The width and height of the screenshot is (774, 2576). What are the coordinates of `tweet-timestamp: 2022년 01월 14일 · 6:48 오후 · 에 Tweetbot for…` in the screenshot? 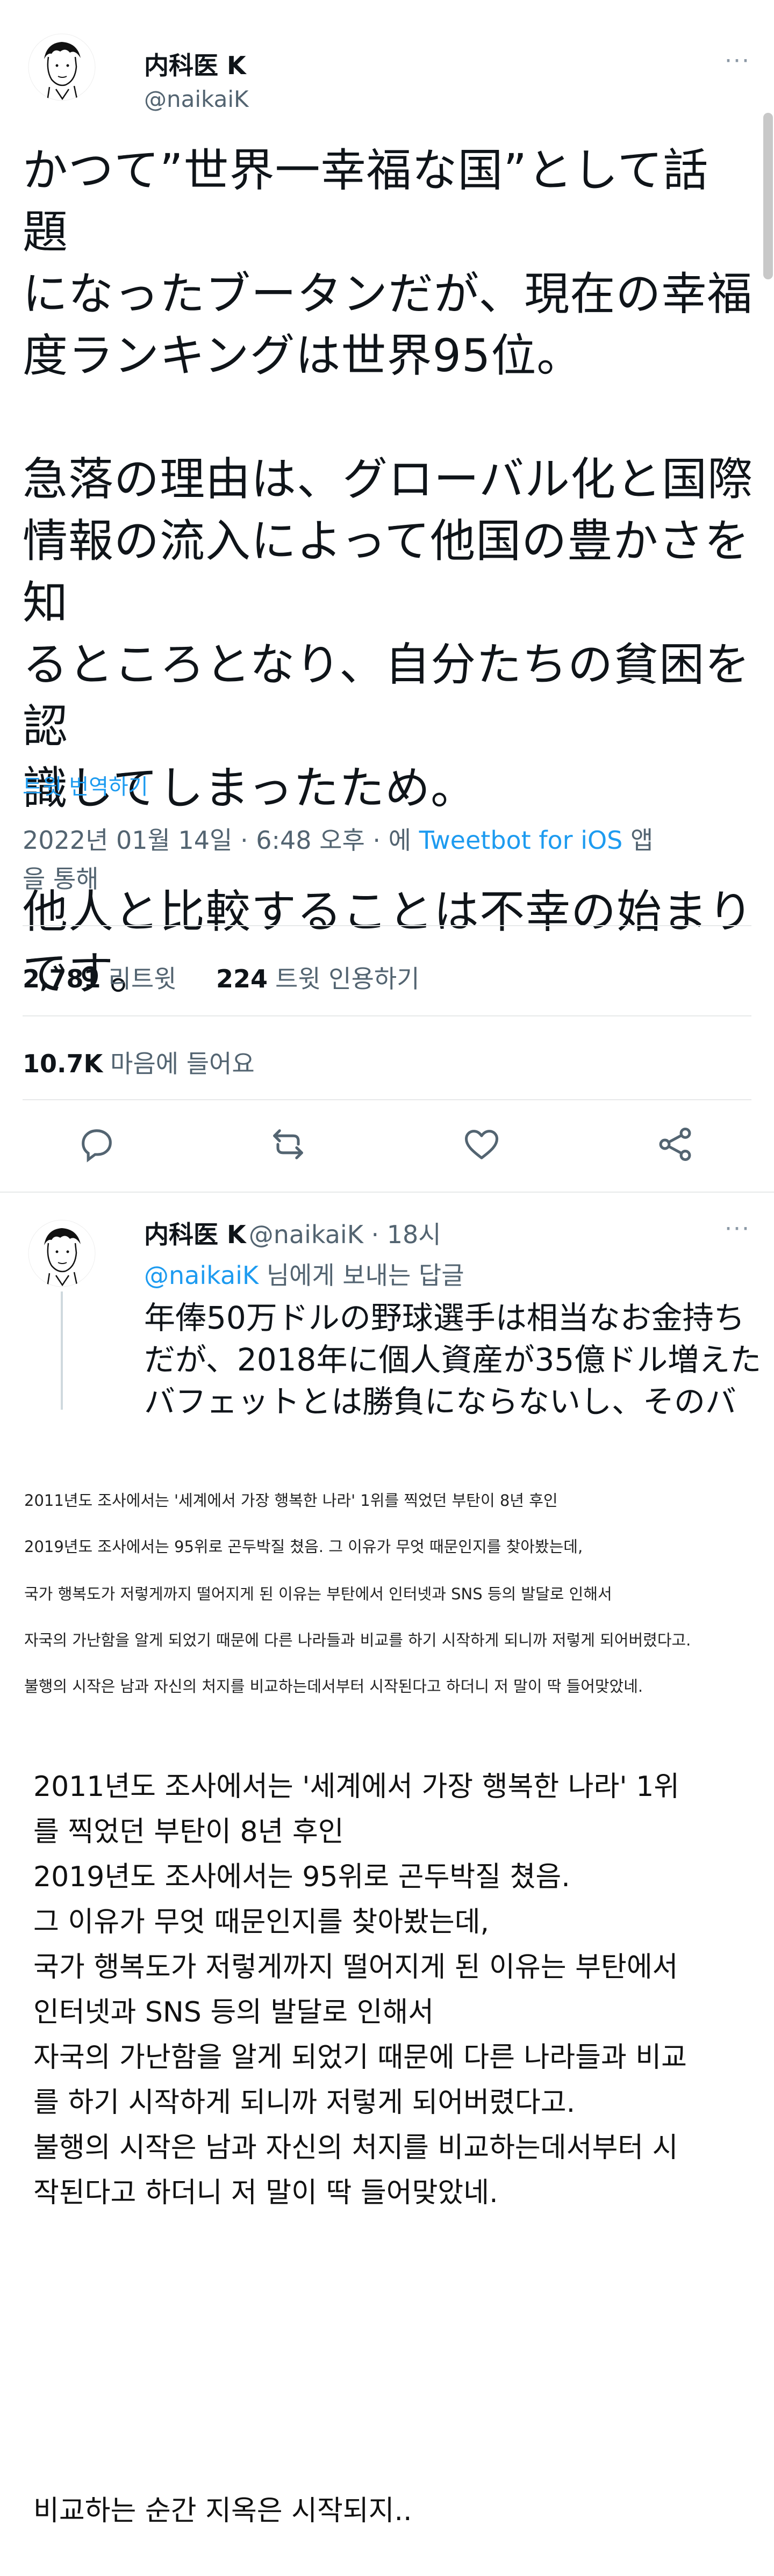 It's located at (383, 860).